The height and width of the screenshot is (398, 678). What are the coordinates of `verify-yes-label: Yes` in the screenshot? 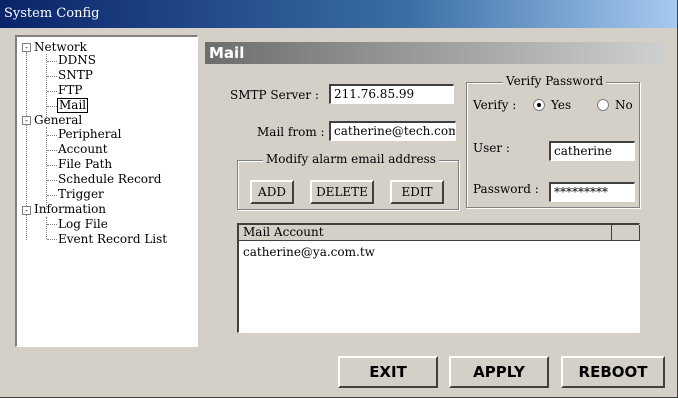 It's located at (561, 105).